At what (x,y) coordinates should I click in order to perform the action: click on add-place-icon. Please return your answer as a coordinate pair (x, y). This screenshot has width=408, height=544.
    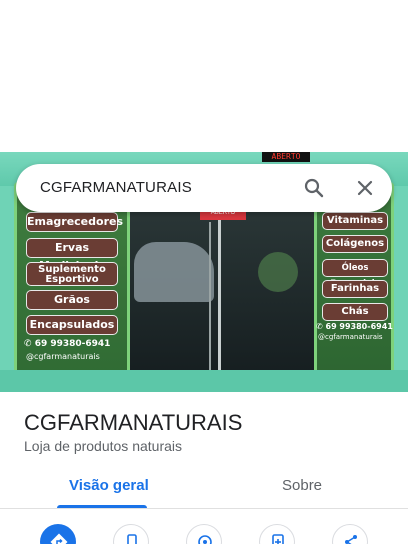
    Looking at the image, I should click on (278, 539).